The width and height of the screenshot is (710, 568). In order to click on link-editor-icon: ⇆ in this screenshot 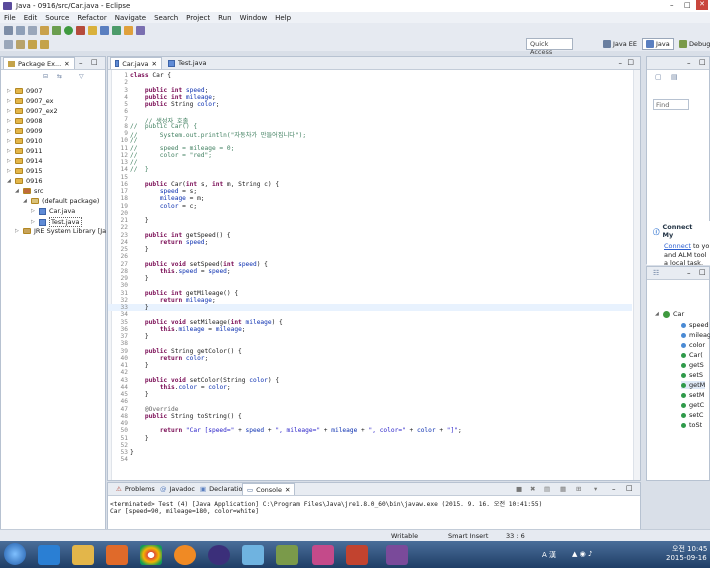, I will do `click(59, 76)`.